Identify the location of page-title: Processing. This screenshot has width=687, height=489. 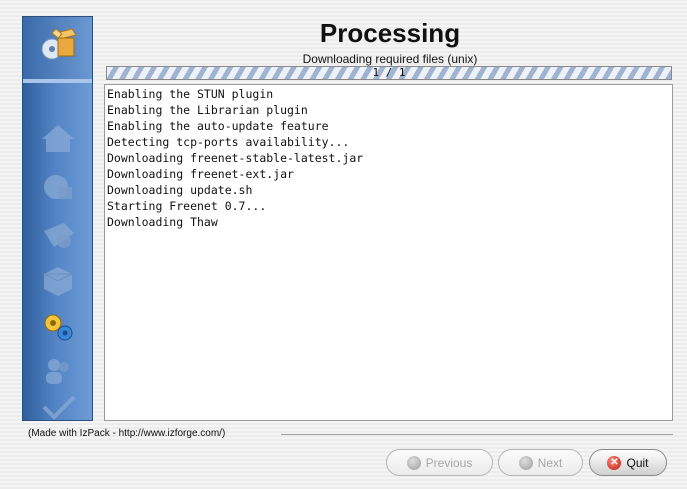
(390, 33).